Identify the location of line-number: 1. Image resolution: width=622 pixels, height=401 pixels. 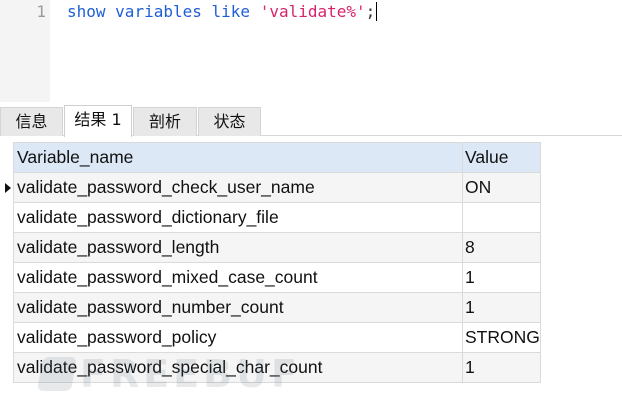
(41, 11).